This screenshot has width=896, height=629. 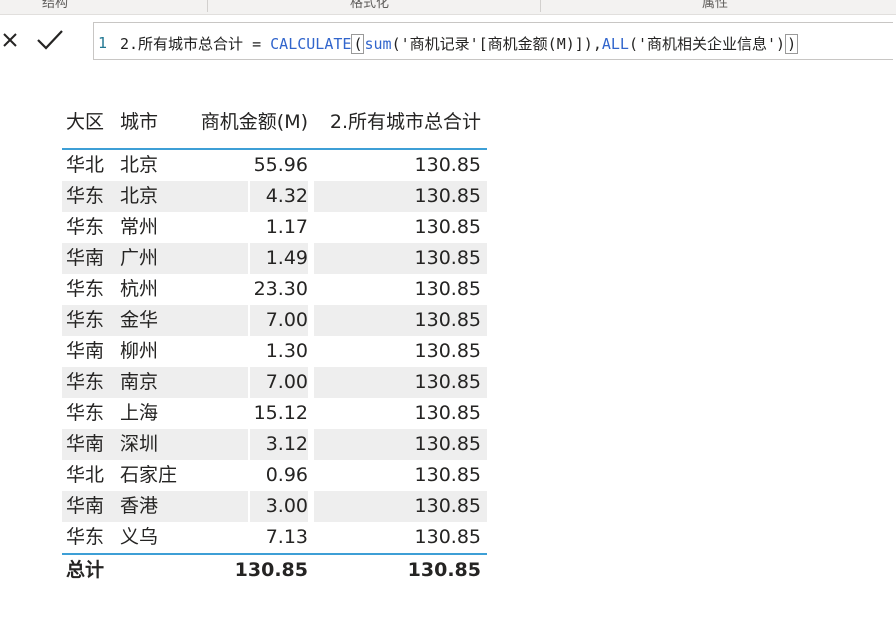 I want to click on total-label: 总计, so click(x=85, y=570).